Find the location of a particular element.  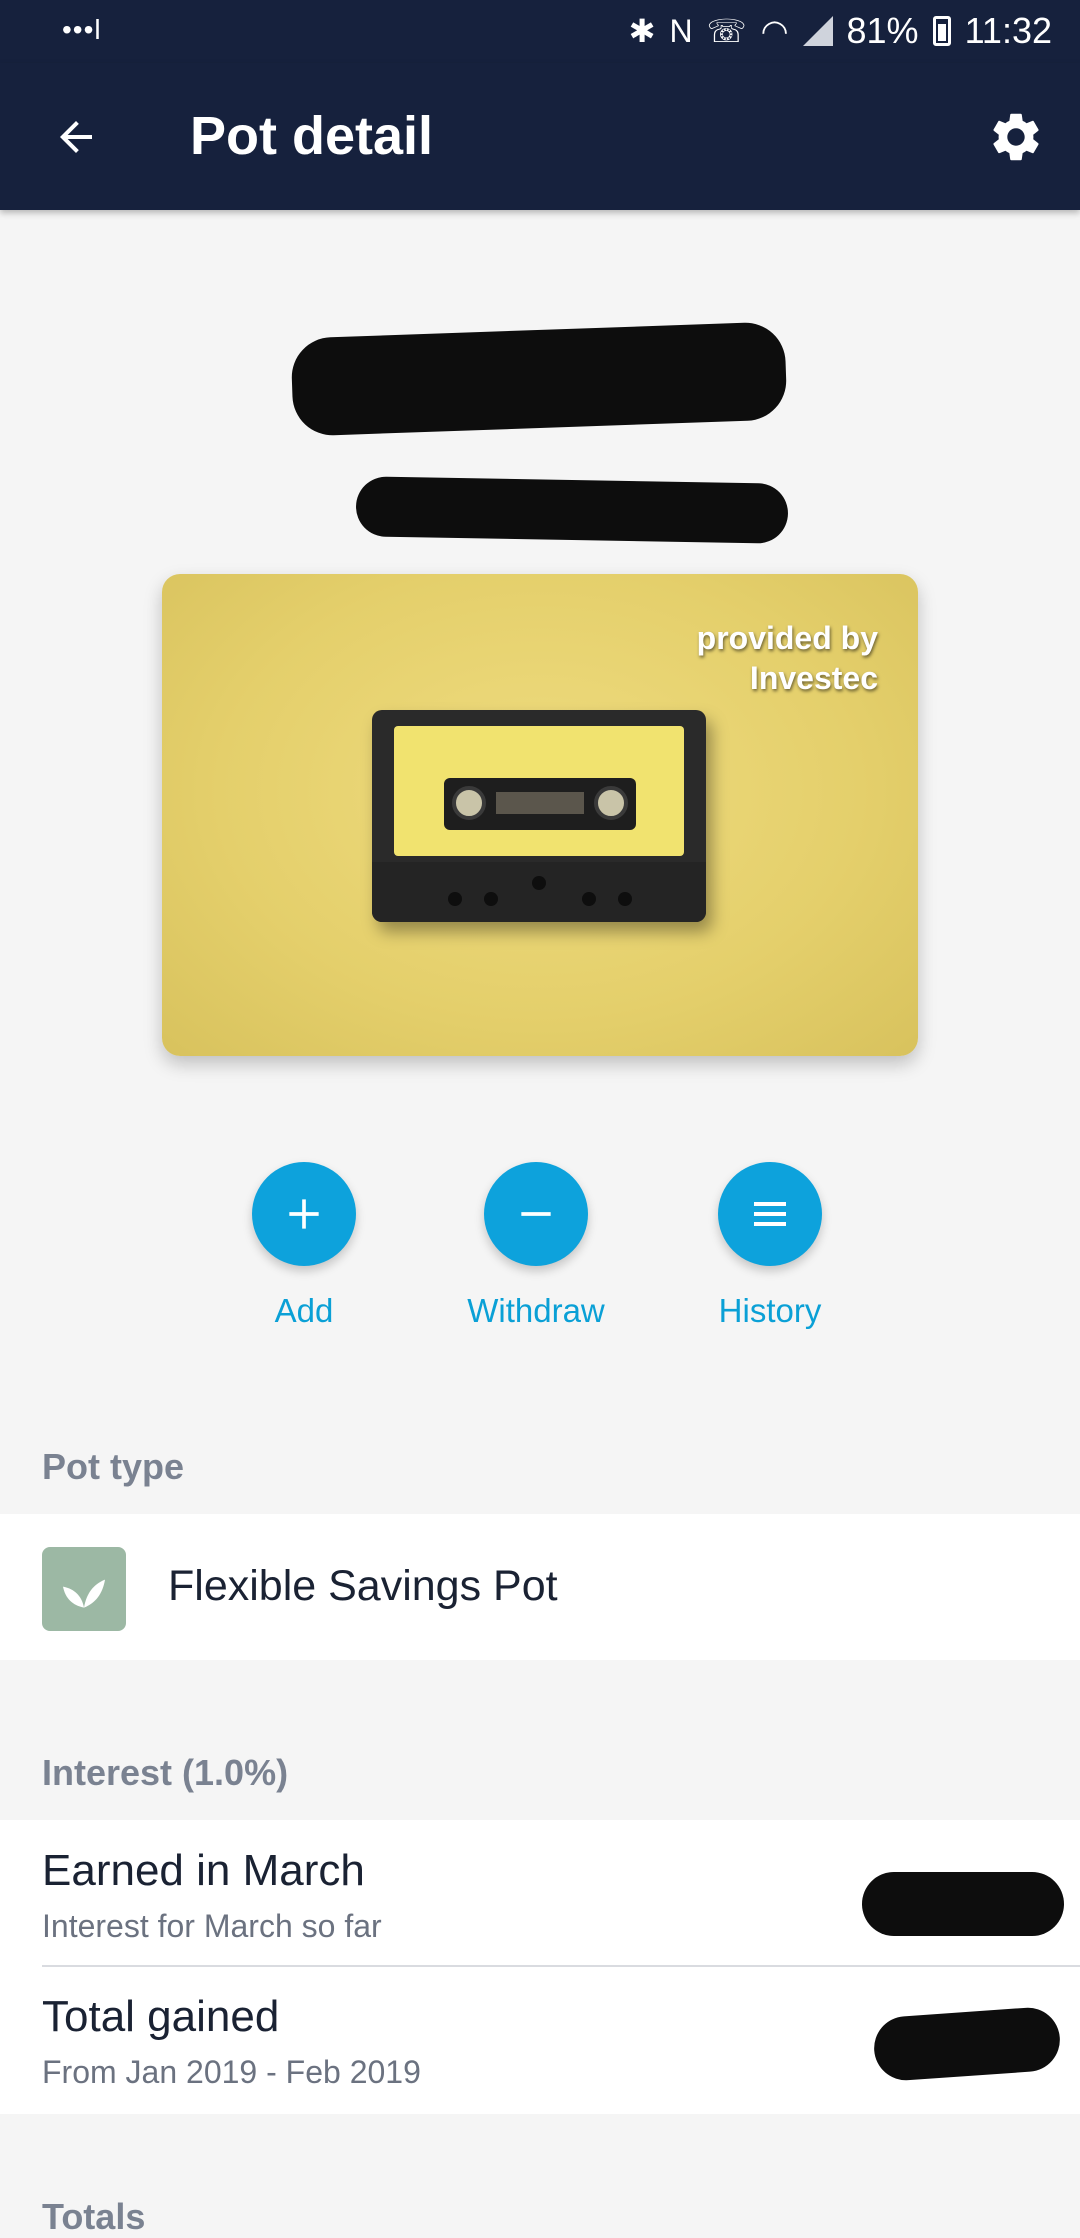

arrow-left-icon is located at coordinates (76, 137).